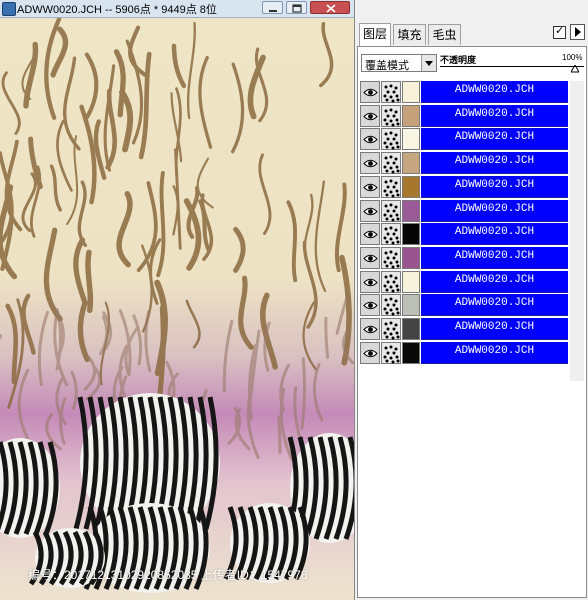  Describe the element at coordinates (471, 11) in the screenshot. I see `panel-header` at that location.